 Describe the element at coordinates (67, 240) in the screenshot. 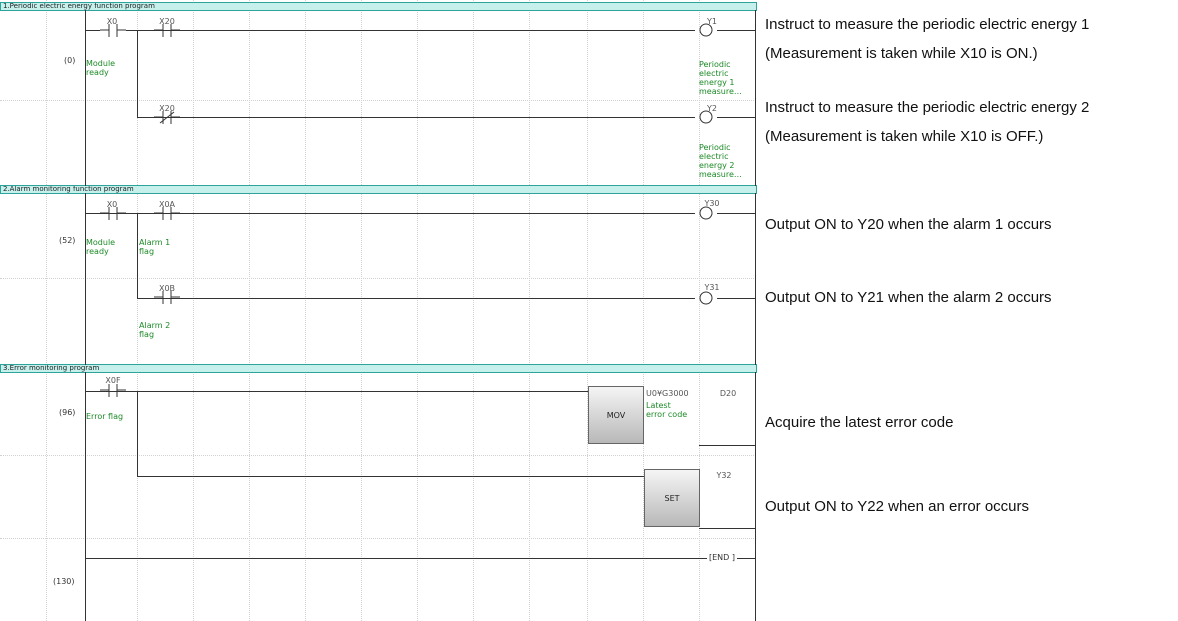

I see `step-number: (52)` at that location.